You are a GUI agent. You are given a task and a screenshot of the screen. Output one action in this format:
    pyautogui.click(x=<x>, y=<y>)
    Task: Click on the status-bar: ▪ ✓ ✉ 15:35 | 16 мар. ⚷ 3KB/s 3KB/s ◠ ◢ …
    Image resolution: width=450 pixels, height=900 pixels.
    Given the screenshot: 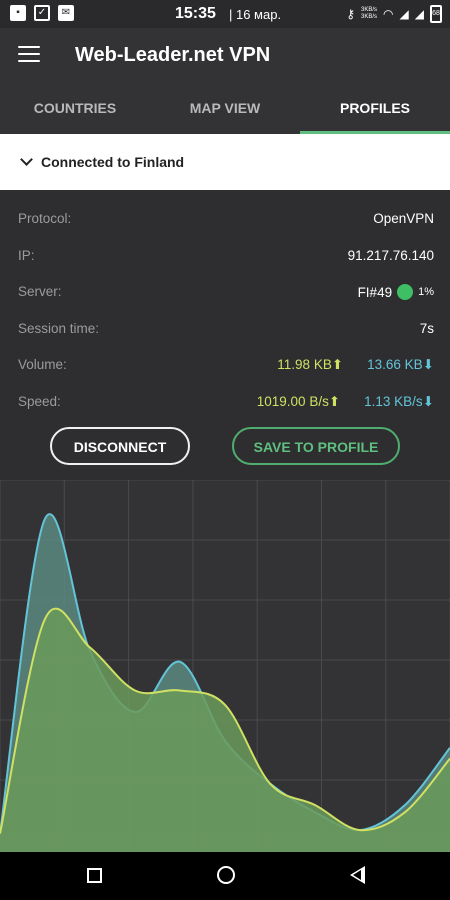 What is the action you would take?
    pyautogui.click(x=225, y=14)
    